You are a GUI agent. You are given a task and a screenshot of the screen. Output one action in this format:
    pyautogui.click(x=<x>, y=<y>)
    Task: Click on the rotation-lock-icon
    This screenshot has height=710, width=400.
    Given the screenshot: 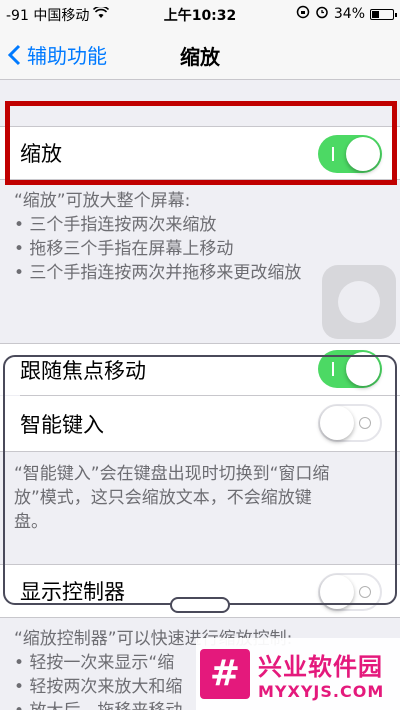 What is the action you would take?
    pyautogui.click(x=303, y=14)
    